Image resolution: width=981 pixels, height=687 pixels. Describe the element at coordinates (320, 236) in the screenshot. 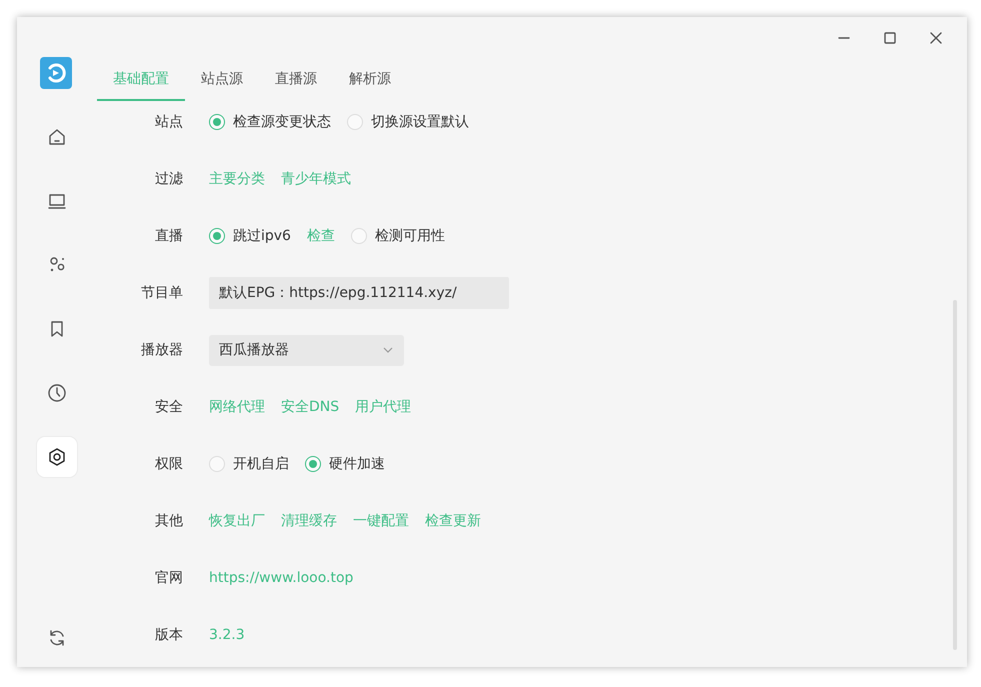

I see `link: 检查` at that location.